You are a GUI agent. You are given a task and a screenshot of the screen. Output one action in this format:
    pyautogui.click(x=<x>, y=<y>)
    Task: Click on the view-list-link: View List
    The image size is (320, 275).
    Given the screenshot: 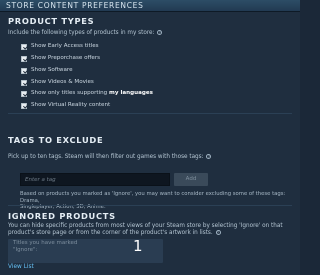 What is the action you would take?
    pyautogui.click(x=21, y=267)
    